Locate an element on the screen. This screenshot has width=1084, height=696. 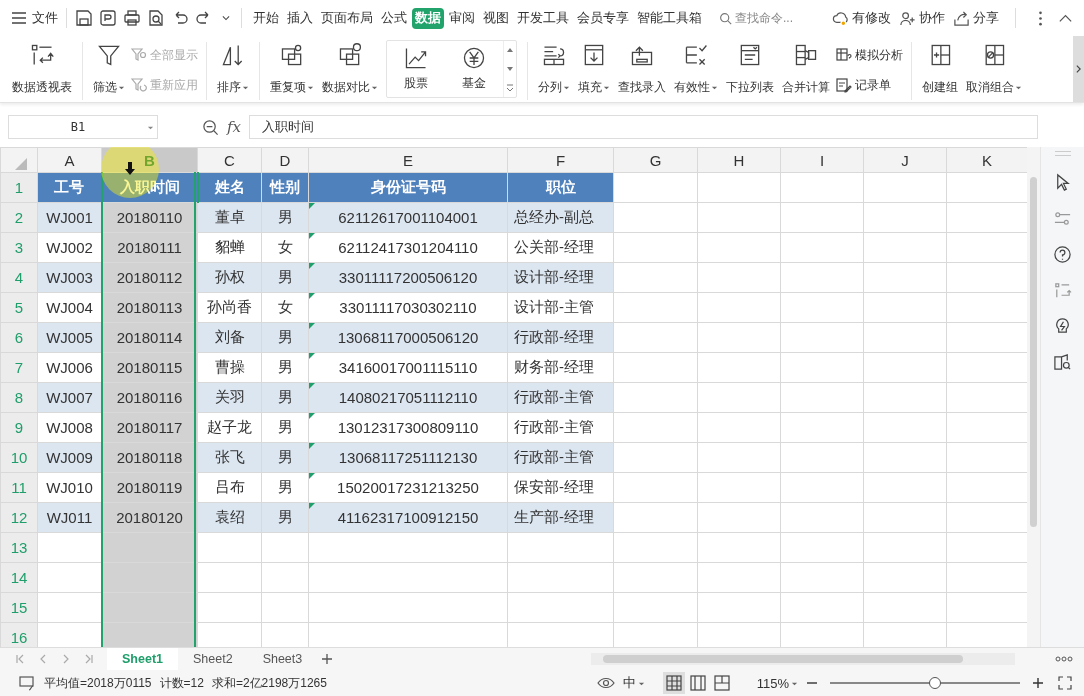
ribbon-tab: 插入 is located at coordinates (300, 18).